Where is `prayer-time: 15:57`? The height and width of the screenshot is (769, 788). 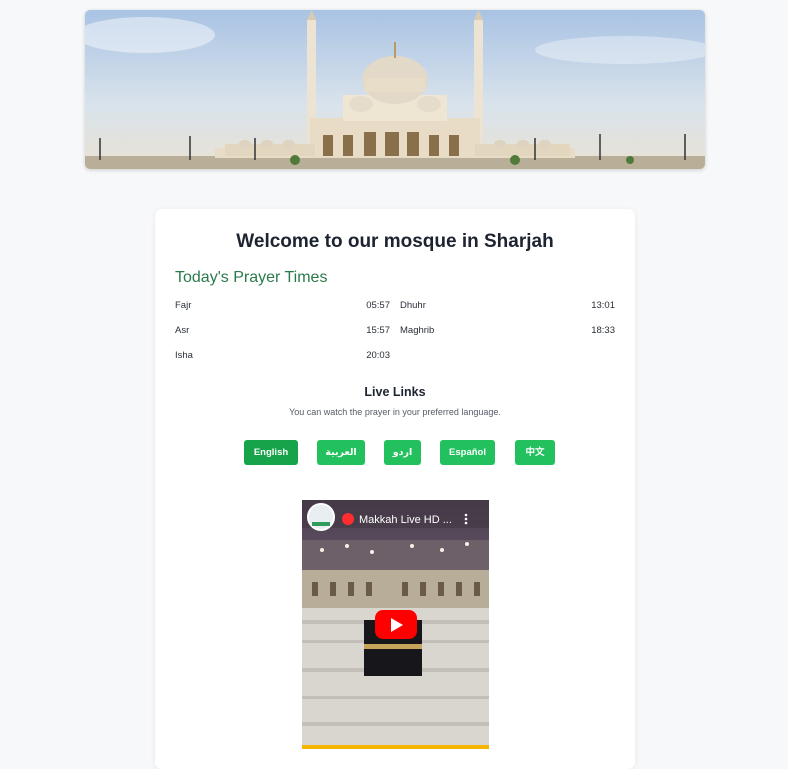
prayer-time: 15:57 is located at coordinates (378, 330).